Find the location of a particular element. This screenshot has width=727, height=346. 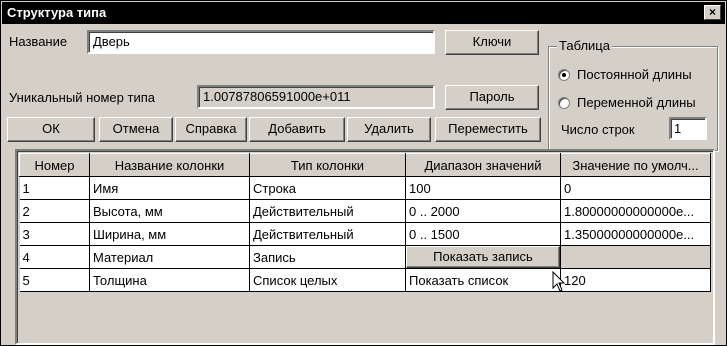

cell-default: 120 is located at coordinates (635, 280).